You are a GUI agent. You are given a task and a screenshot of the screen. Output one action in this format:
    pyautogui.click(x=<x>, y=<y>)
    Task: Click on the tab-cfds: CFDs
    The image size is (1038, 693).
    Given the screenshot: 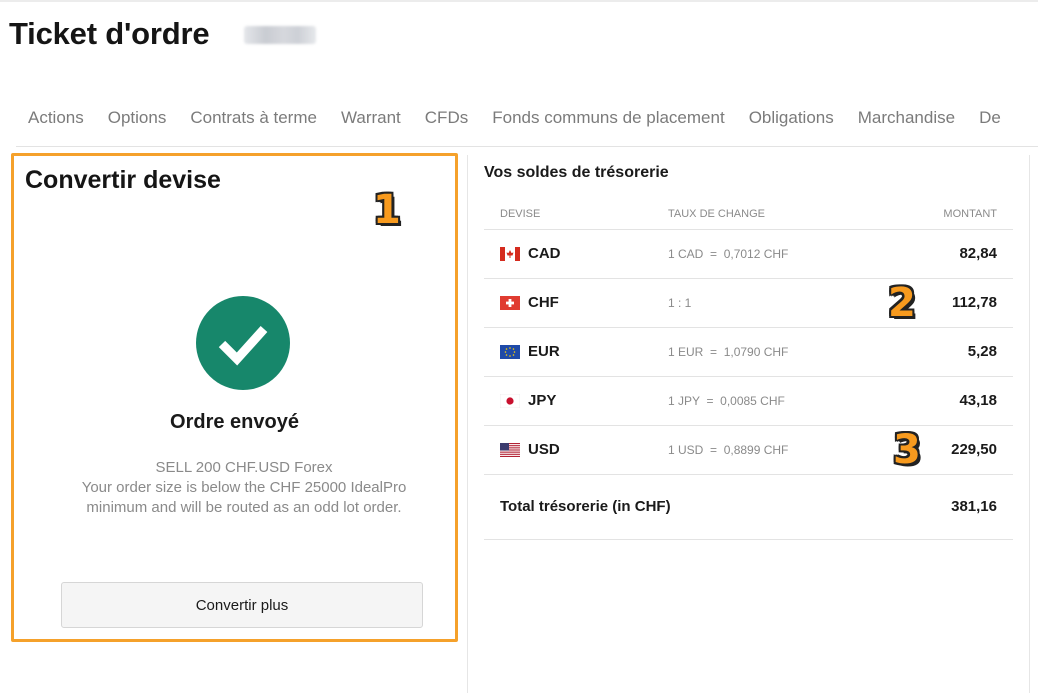 What is the action you would take?
    pyautogui.click(x=446, y=115)
    